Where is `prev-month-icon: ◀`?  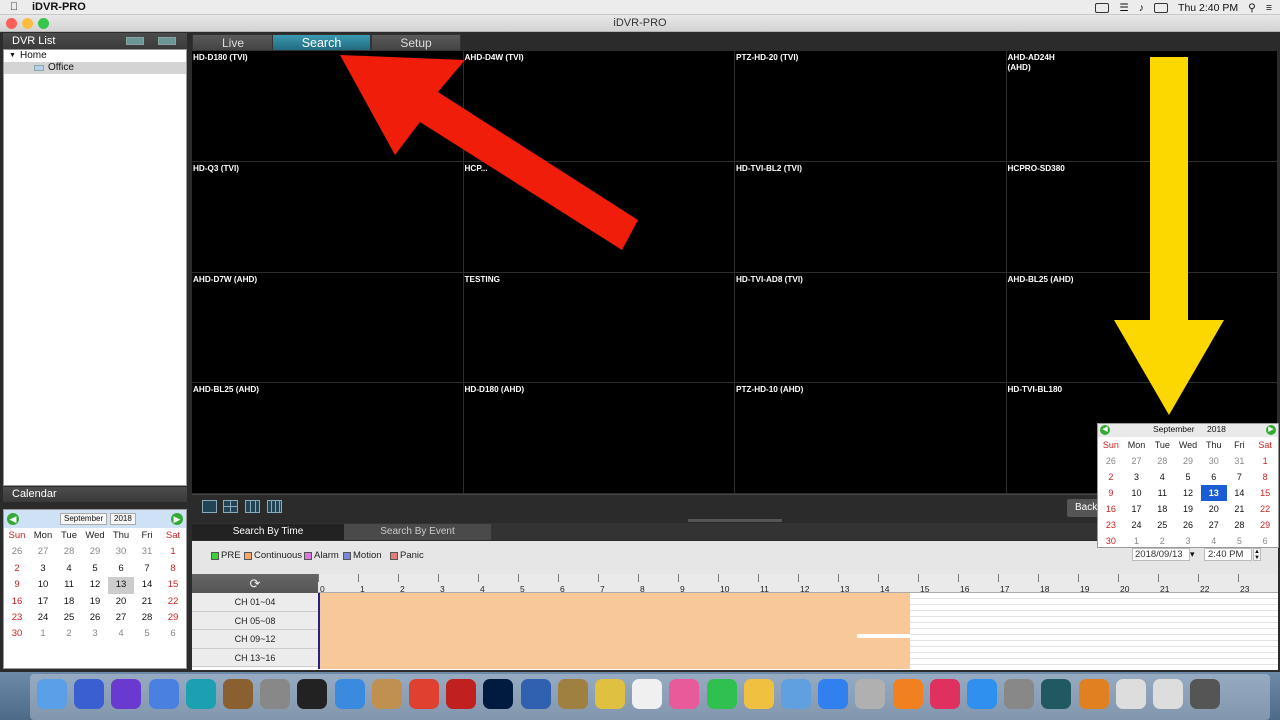
prev-month-icon: ◀ is located at coordinates (1105, 430).